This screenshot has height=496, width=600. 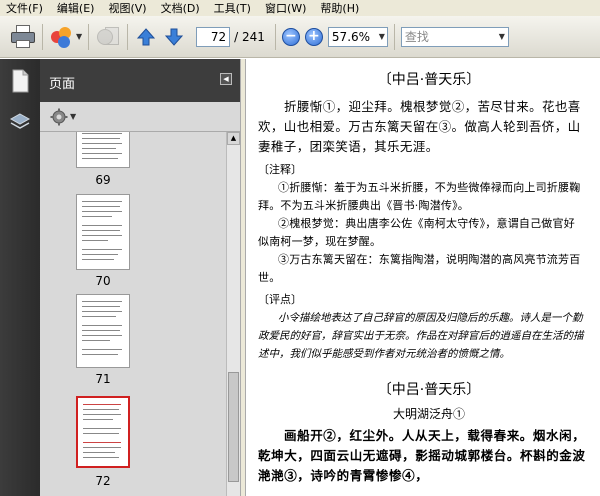 I want to click on menu-document: 文档(D), so click(x=180, y=8).